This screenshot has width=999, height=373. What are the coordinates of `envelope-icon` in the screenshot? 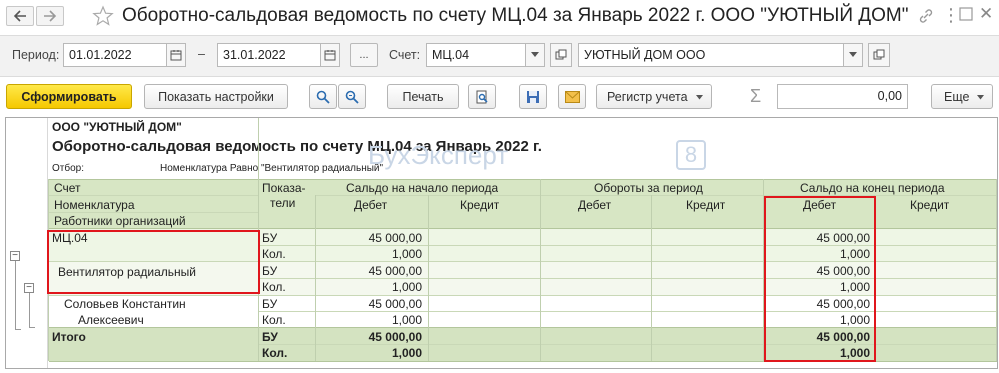 It's located at (572, 96).